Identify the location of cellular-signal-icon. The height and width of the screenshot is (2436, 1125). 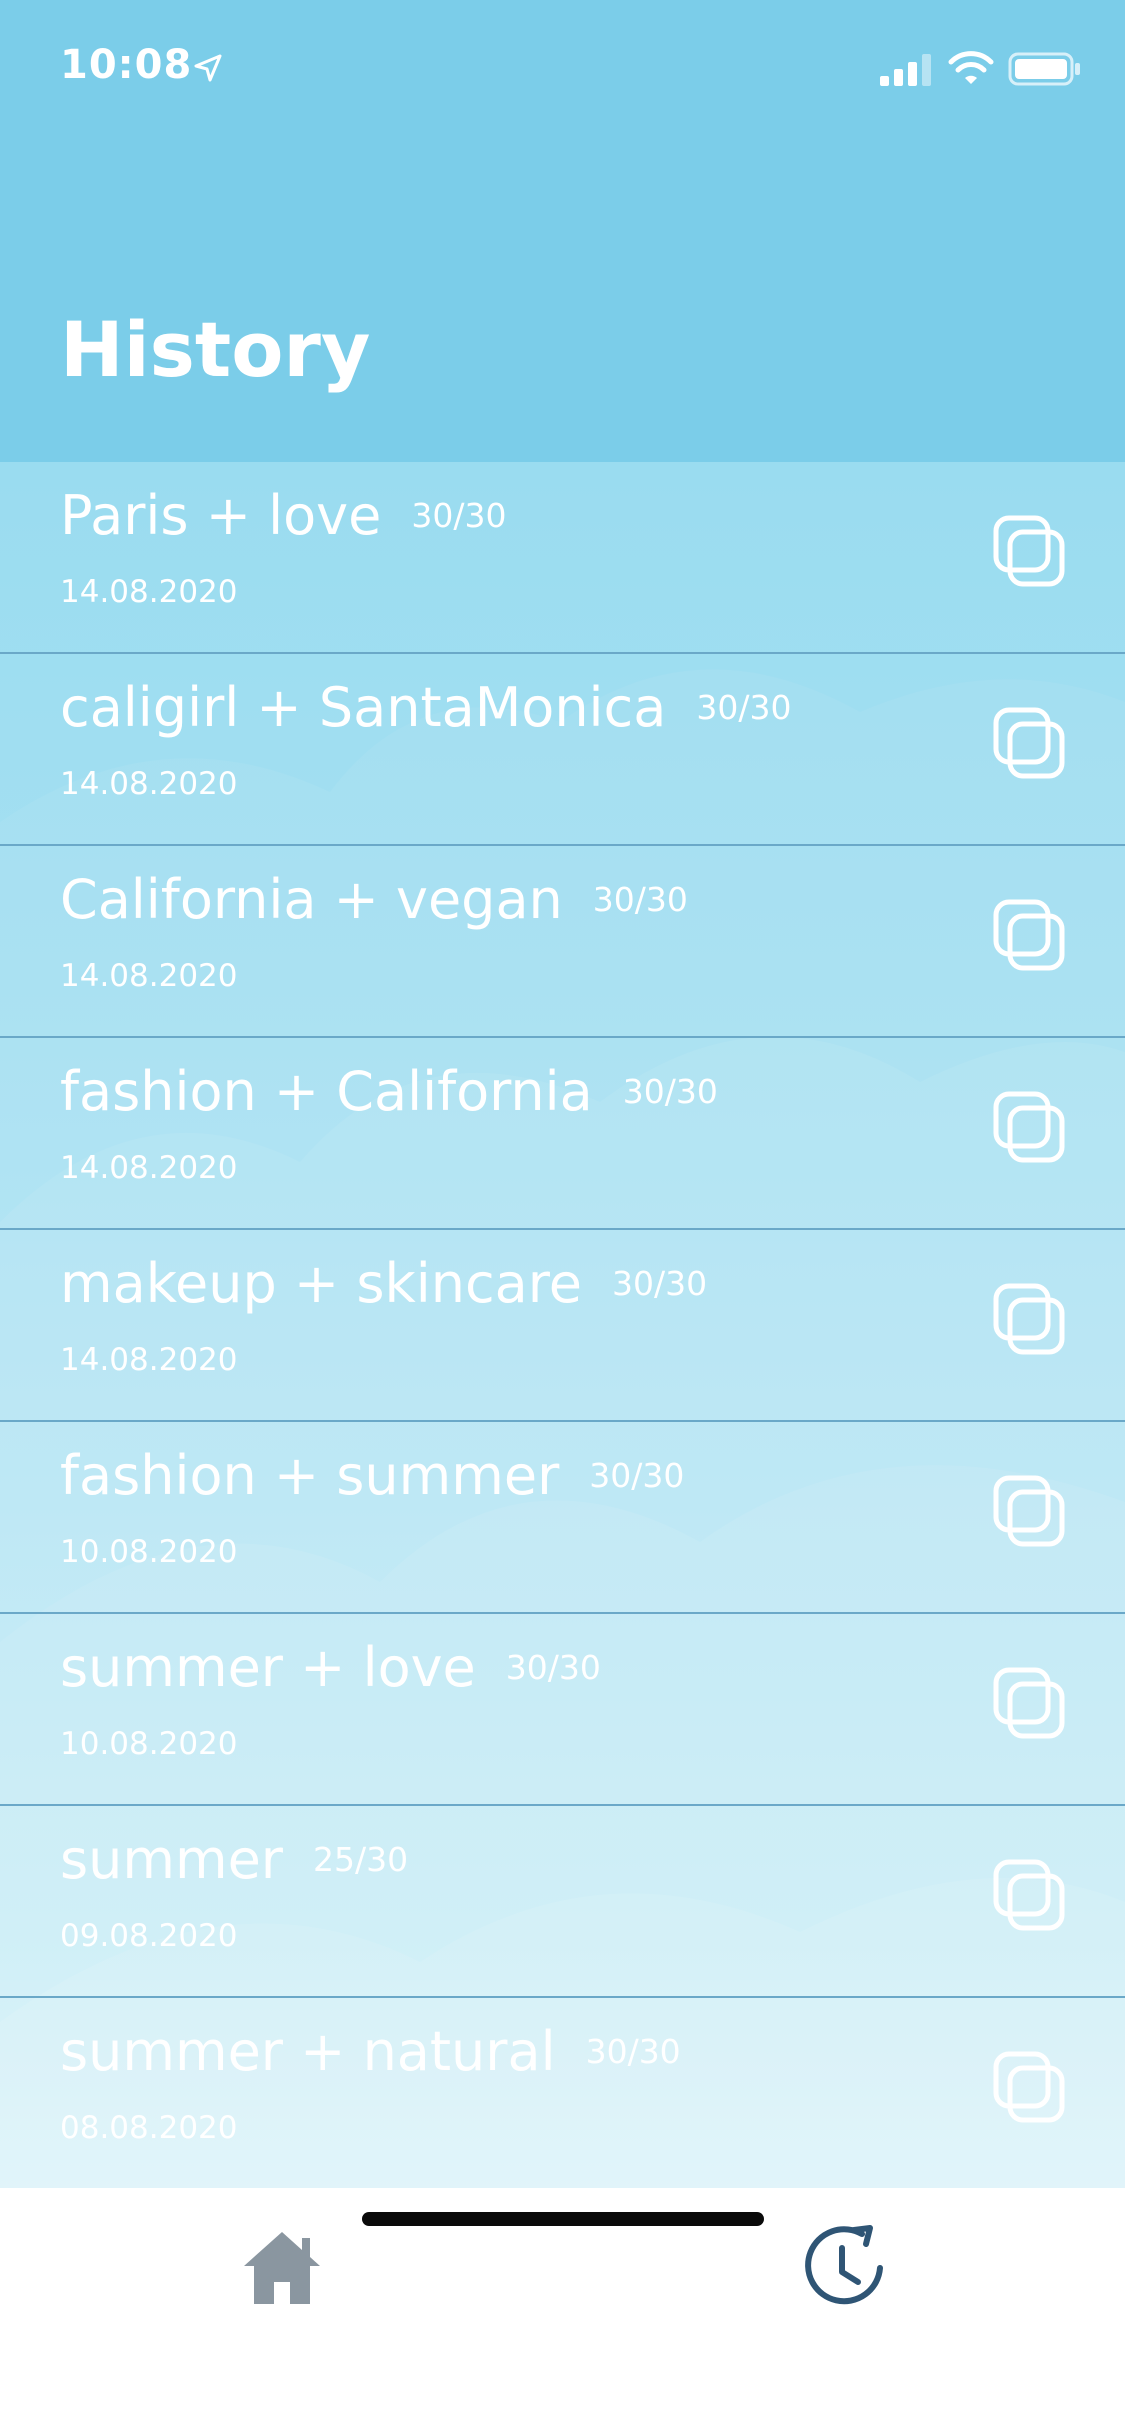
(905, 70).